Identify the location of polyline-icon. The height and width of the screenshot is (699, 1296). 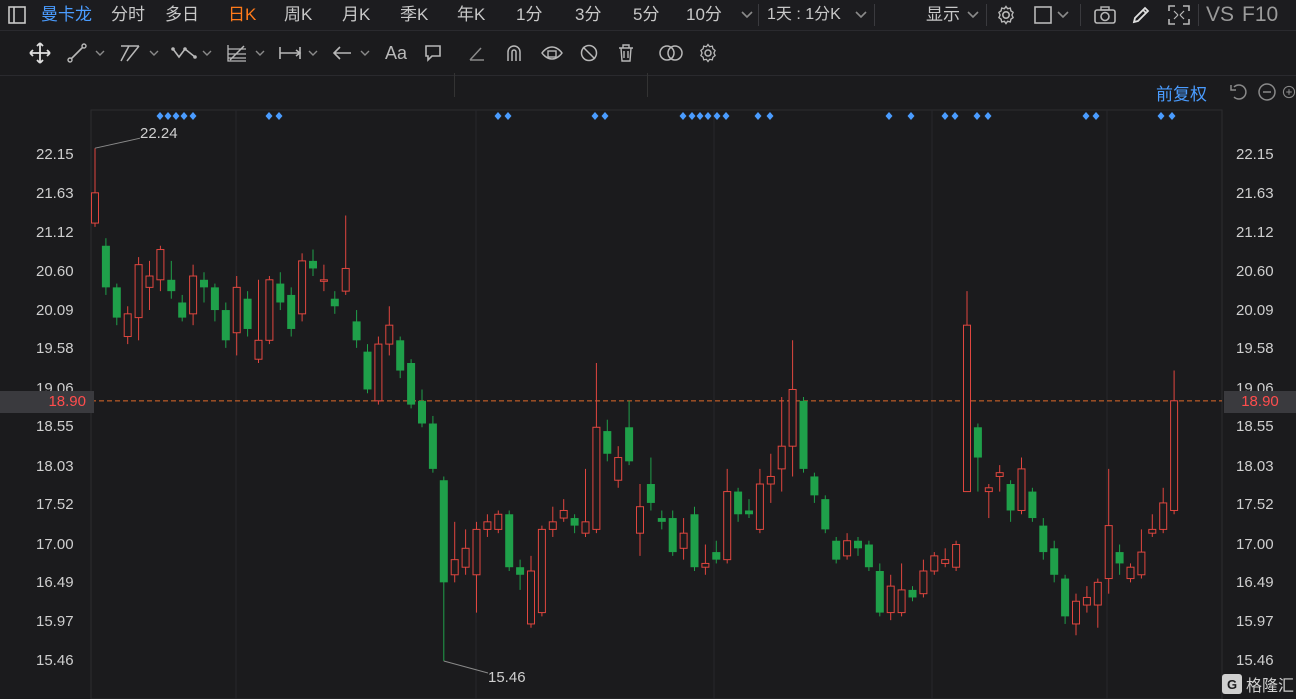
(184, 53).